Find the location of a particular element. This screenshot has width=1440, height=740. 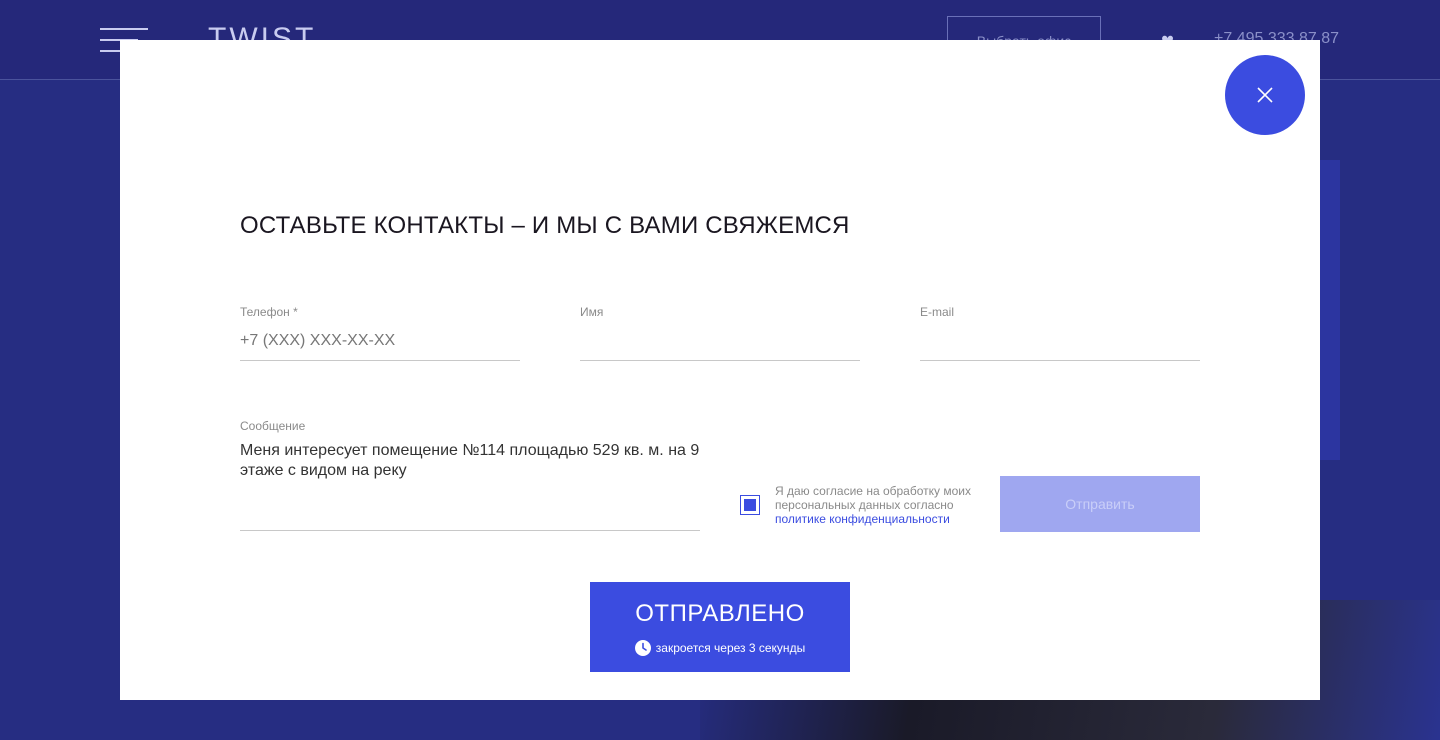

phone-label: Телефон * is located at coordinates (269, 312).